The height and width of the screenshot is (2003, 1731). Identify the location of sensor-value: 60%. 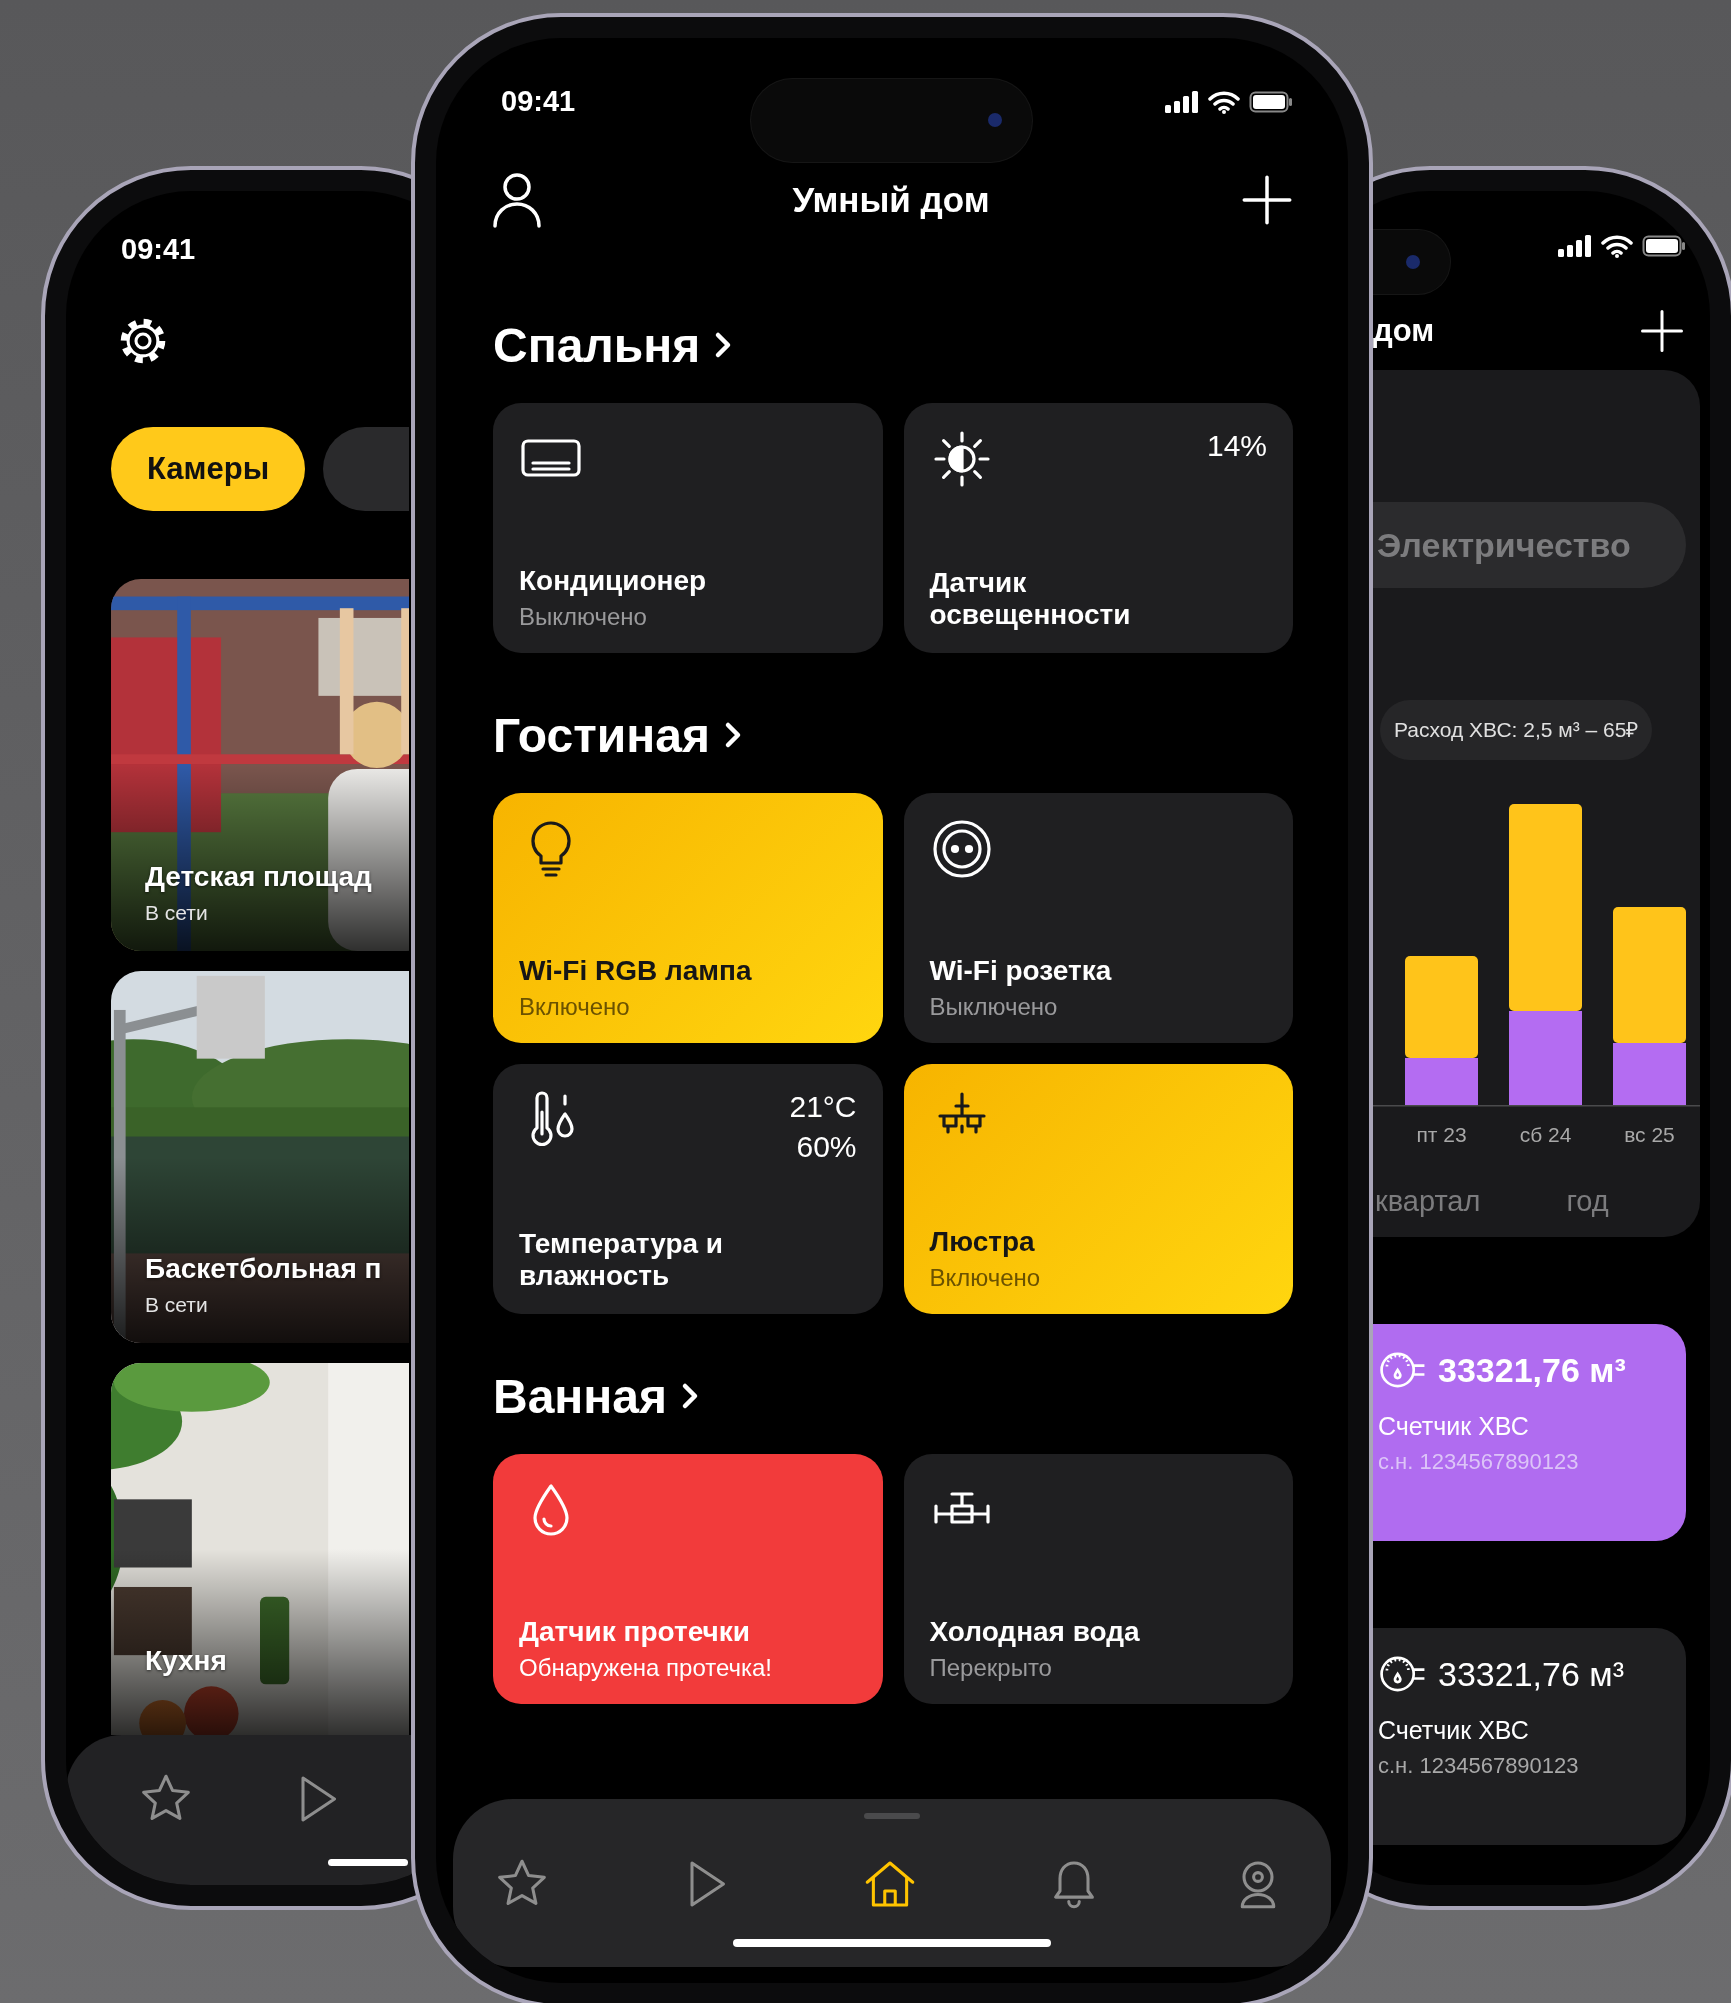
(826, 1147).